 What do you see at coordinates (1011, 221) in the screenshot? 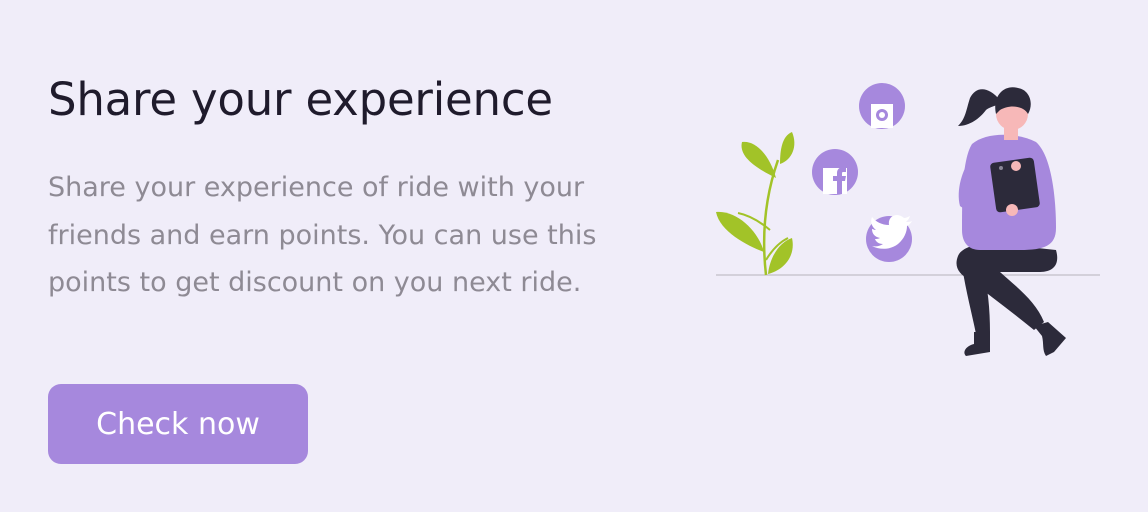
I see `person-illustration` at bounding box center [1011, 221].